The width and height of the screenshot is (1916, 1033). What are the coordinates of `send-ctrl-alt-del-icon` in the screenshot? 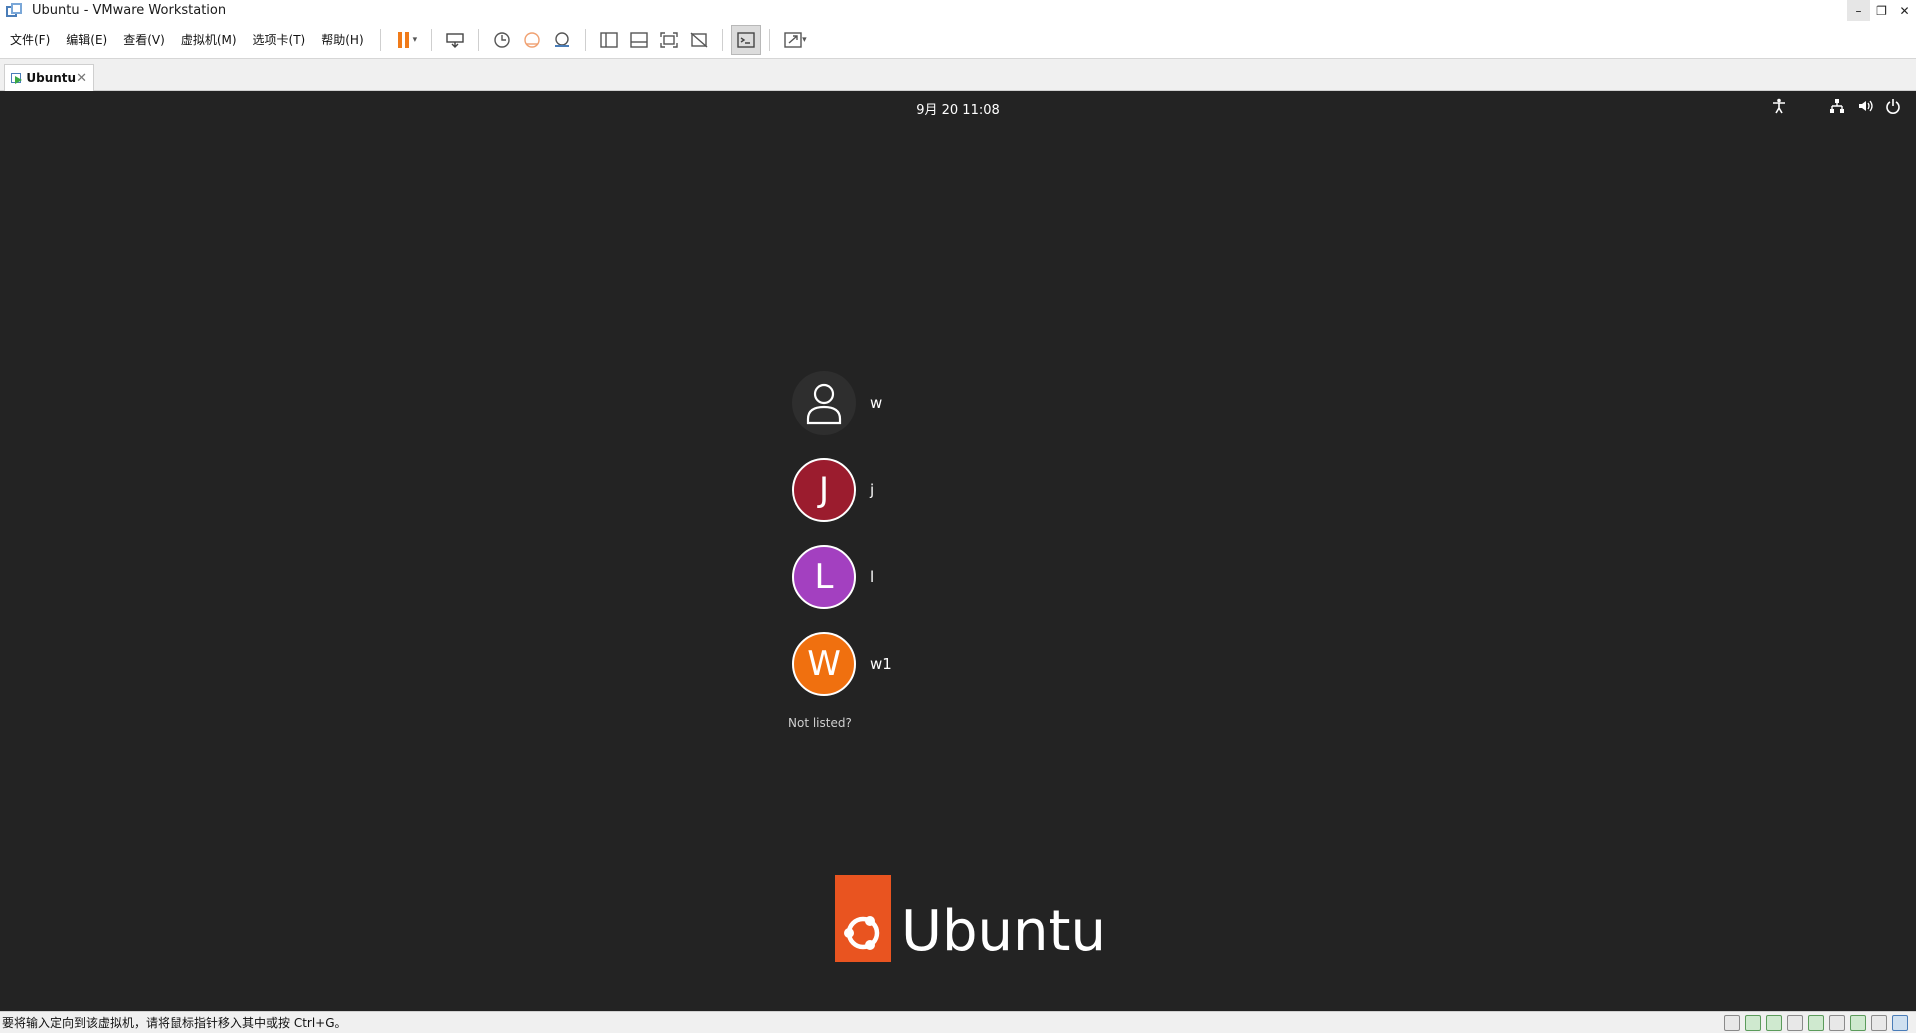 It's located at (455, 40).